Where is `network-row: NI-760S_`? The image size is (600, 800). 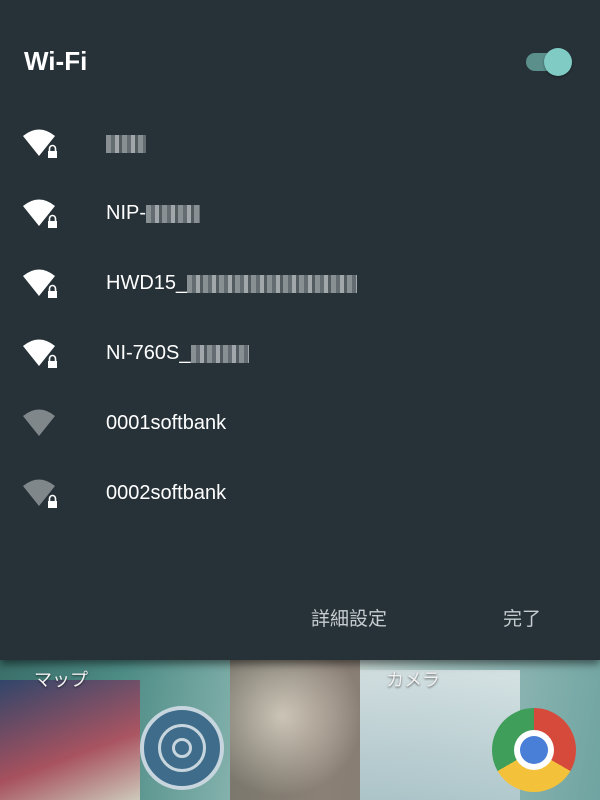
network-row: NI-760S_ is located at coordinates (300, 353).